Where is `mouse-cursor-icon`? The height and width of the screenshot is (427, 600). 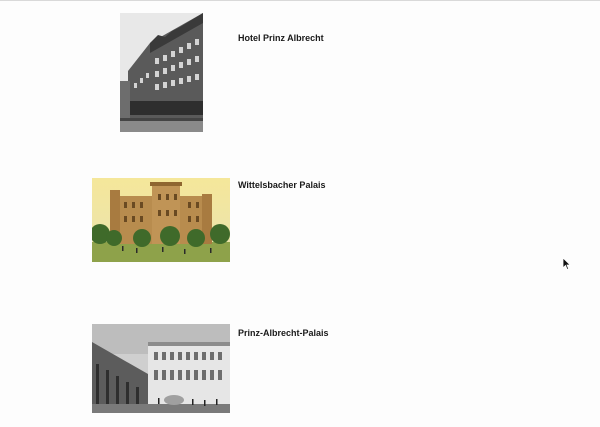
mouse-cursor-icon is located at coordinates (567, 264).